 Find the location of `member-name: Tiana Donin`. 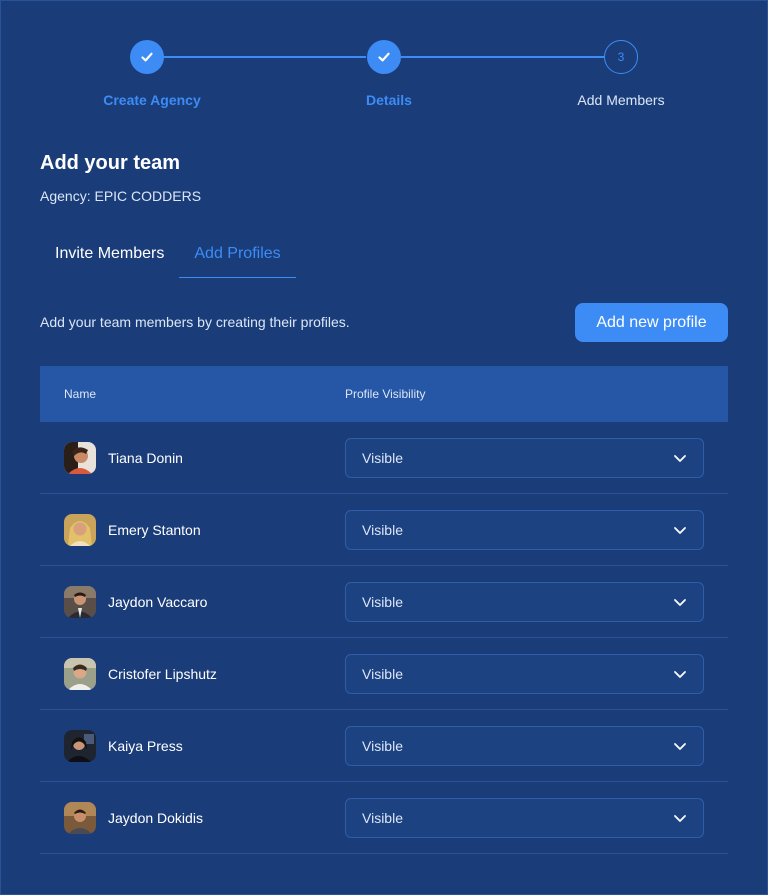

member-name: Tiana Donin is located at coordinates (145, 457).